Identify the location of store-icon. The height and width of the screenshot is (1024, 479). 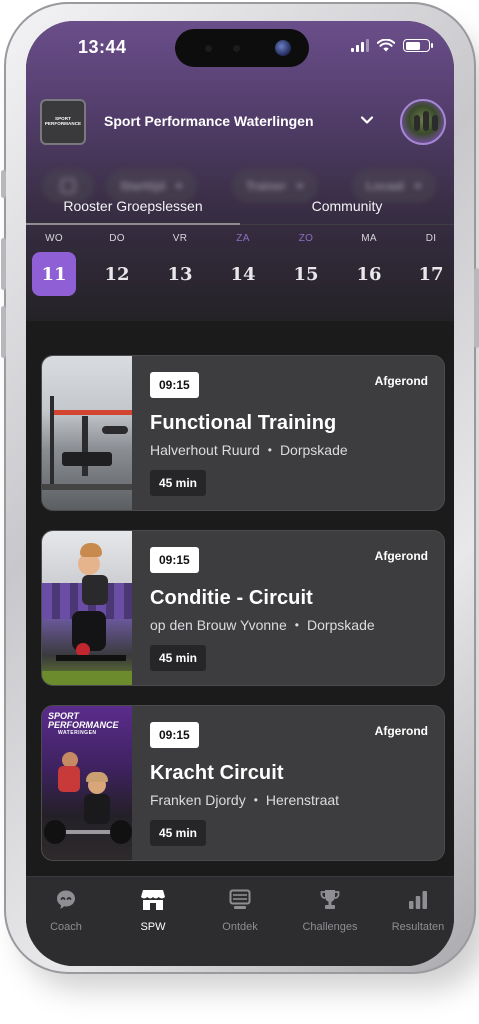
(153, 900).